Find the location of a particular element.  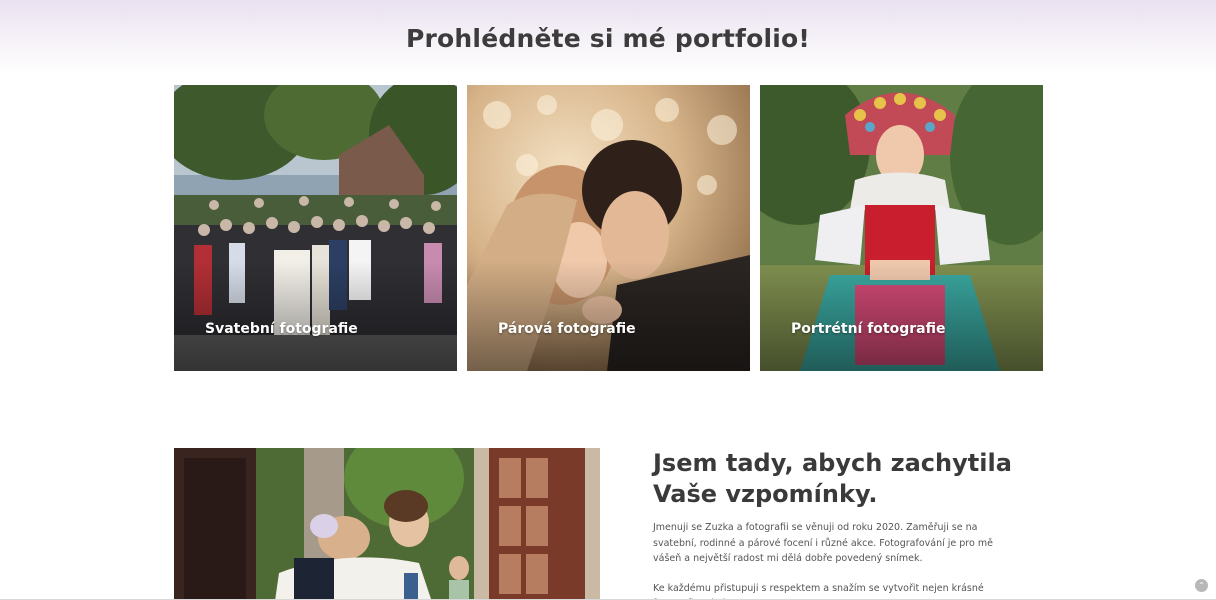

chevron-up-icon: ⌃ is located at coordinates (1201, 585).